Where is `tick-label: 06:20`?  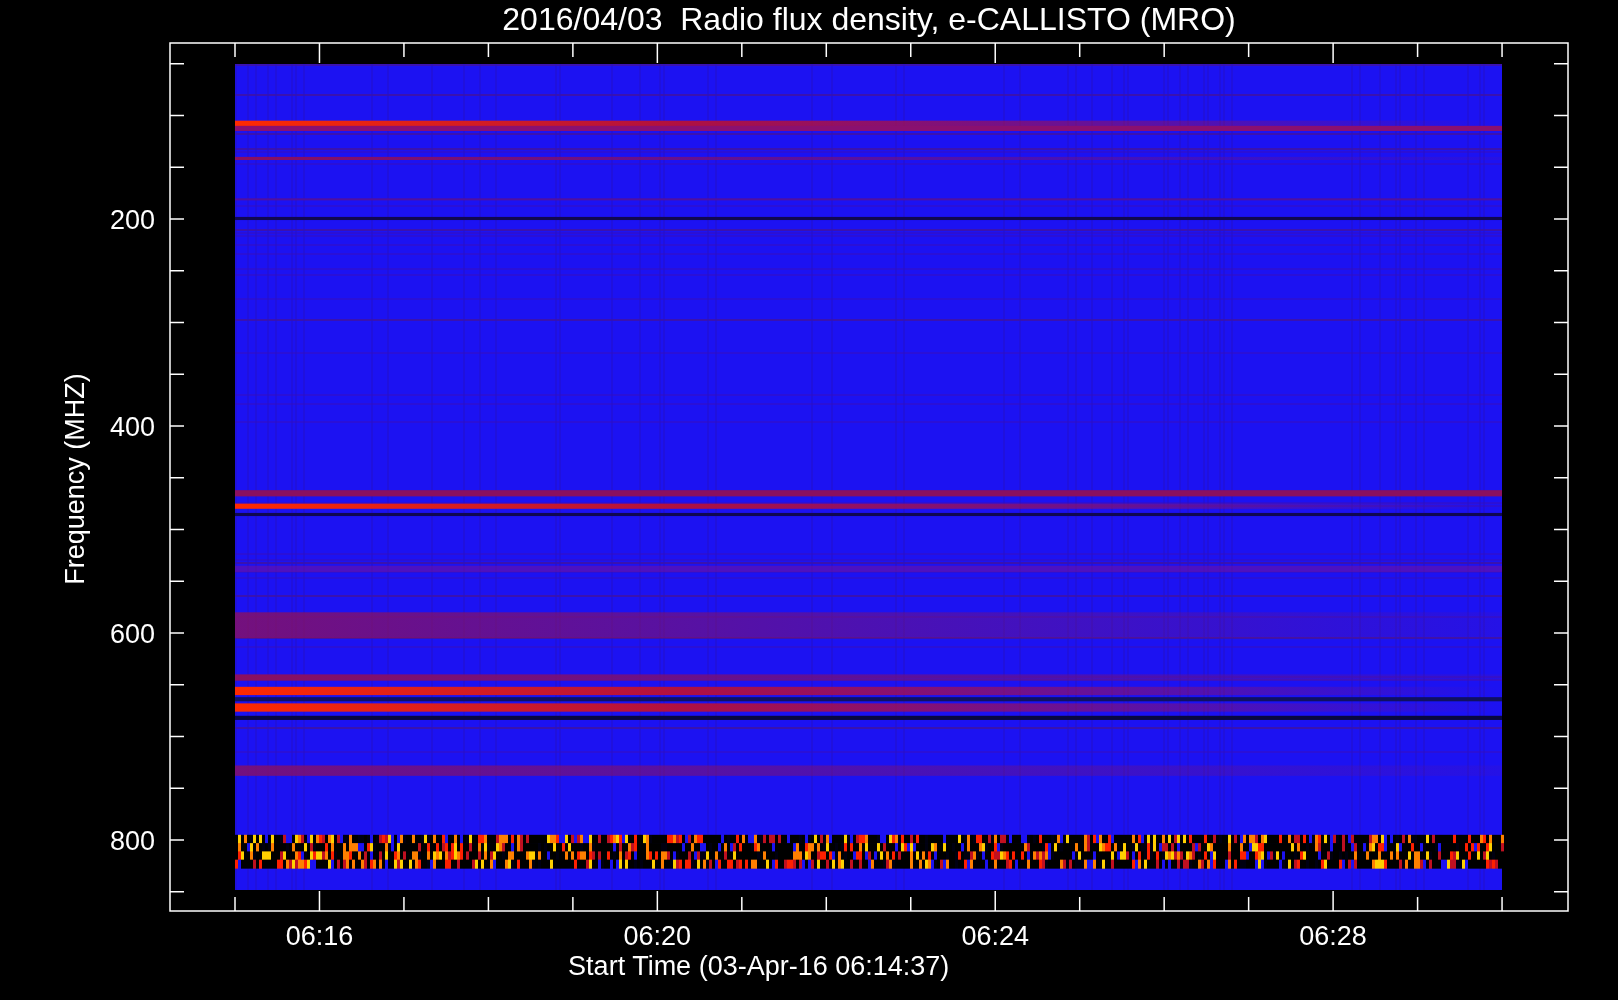 tick-label: 06:20 is located at coordinates (657, 936).